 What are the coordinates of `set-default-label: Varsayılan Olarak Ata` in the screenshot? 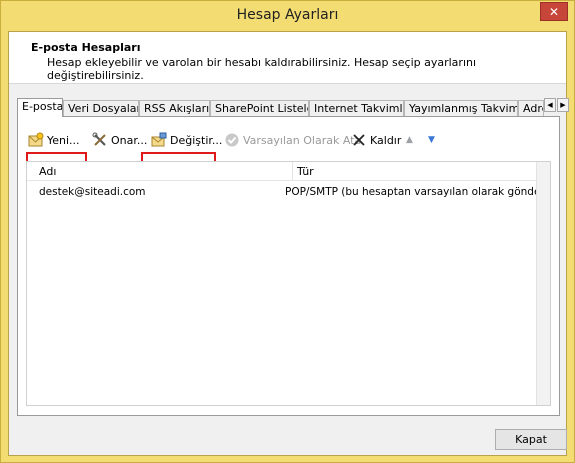 It's located at (302, 140).